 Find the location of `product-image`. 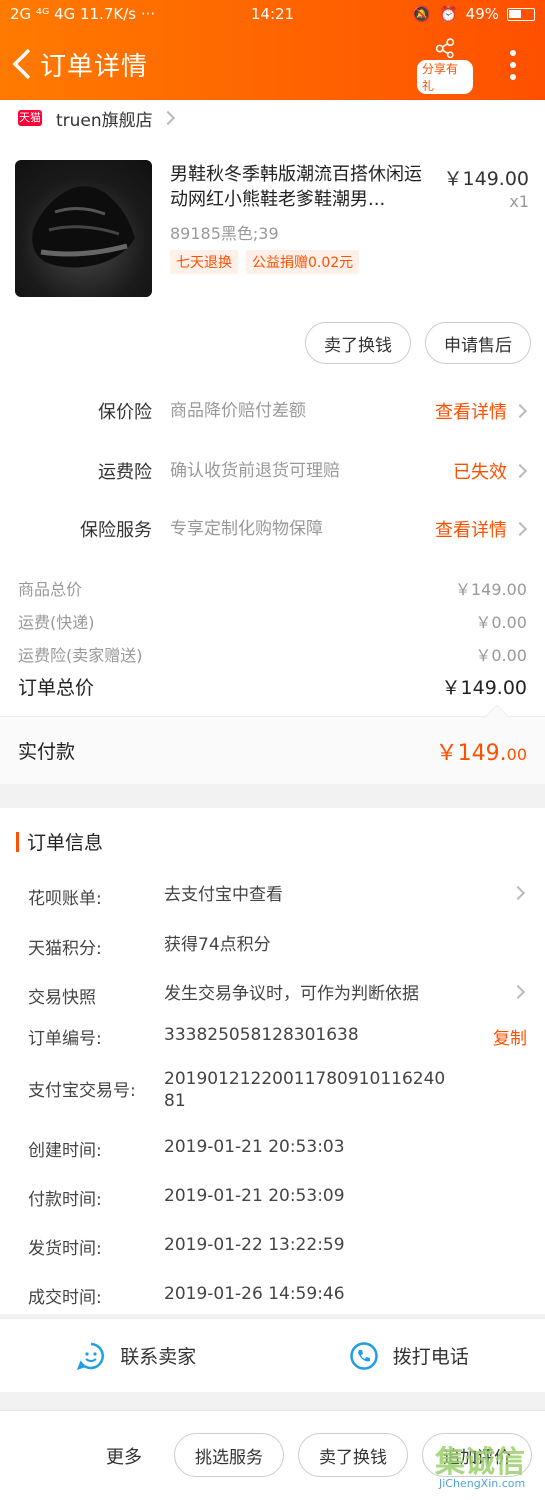

product-image is located at coordinates (83, 228).